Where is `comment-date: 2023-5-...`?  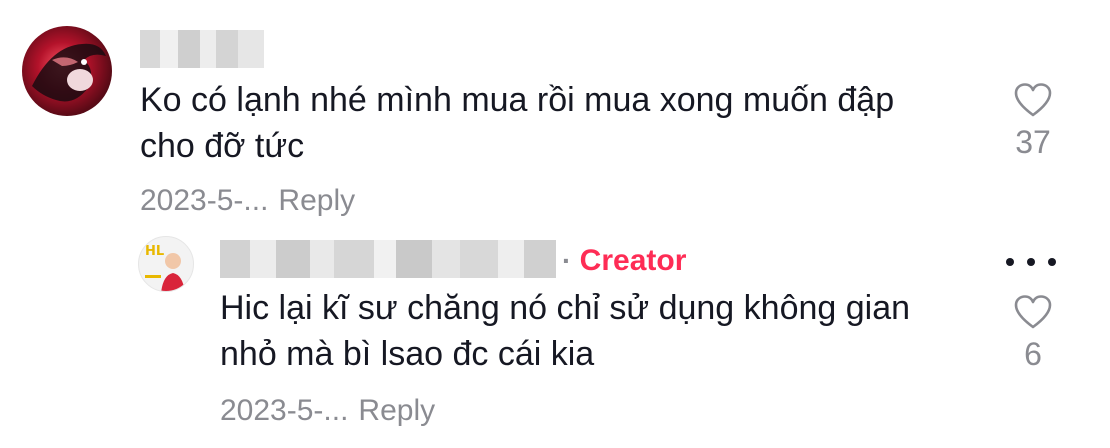
comment-date: 2023-5-... is located at coordinates (204, 200).